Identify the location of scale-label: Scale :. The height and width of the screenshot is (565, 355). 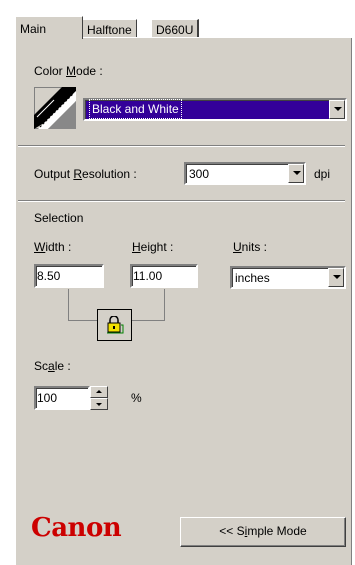
(52, 366).